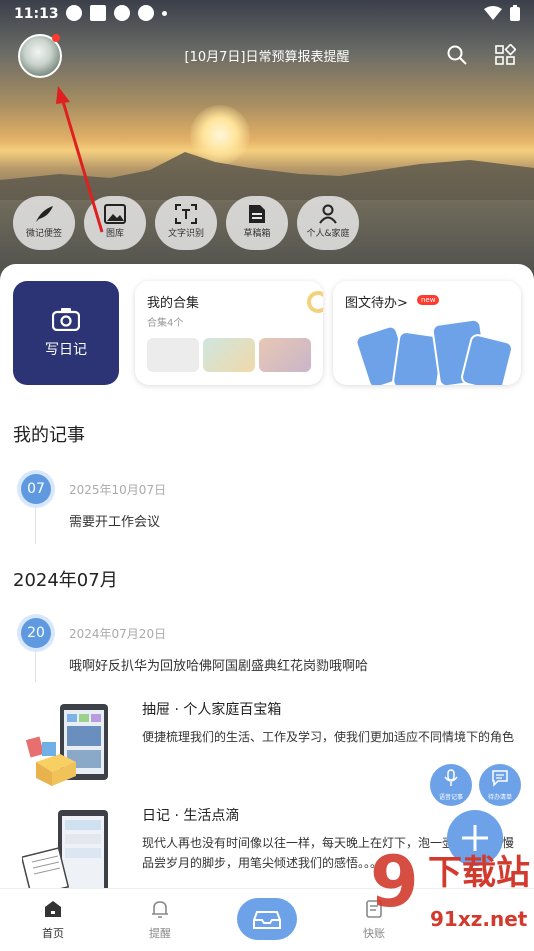  Describe the element at coordinates (479, 919) in the screenshot. I see `watermark-url: 91xz.net` at that location.